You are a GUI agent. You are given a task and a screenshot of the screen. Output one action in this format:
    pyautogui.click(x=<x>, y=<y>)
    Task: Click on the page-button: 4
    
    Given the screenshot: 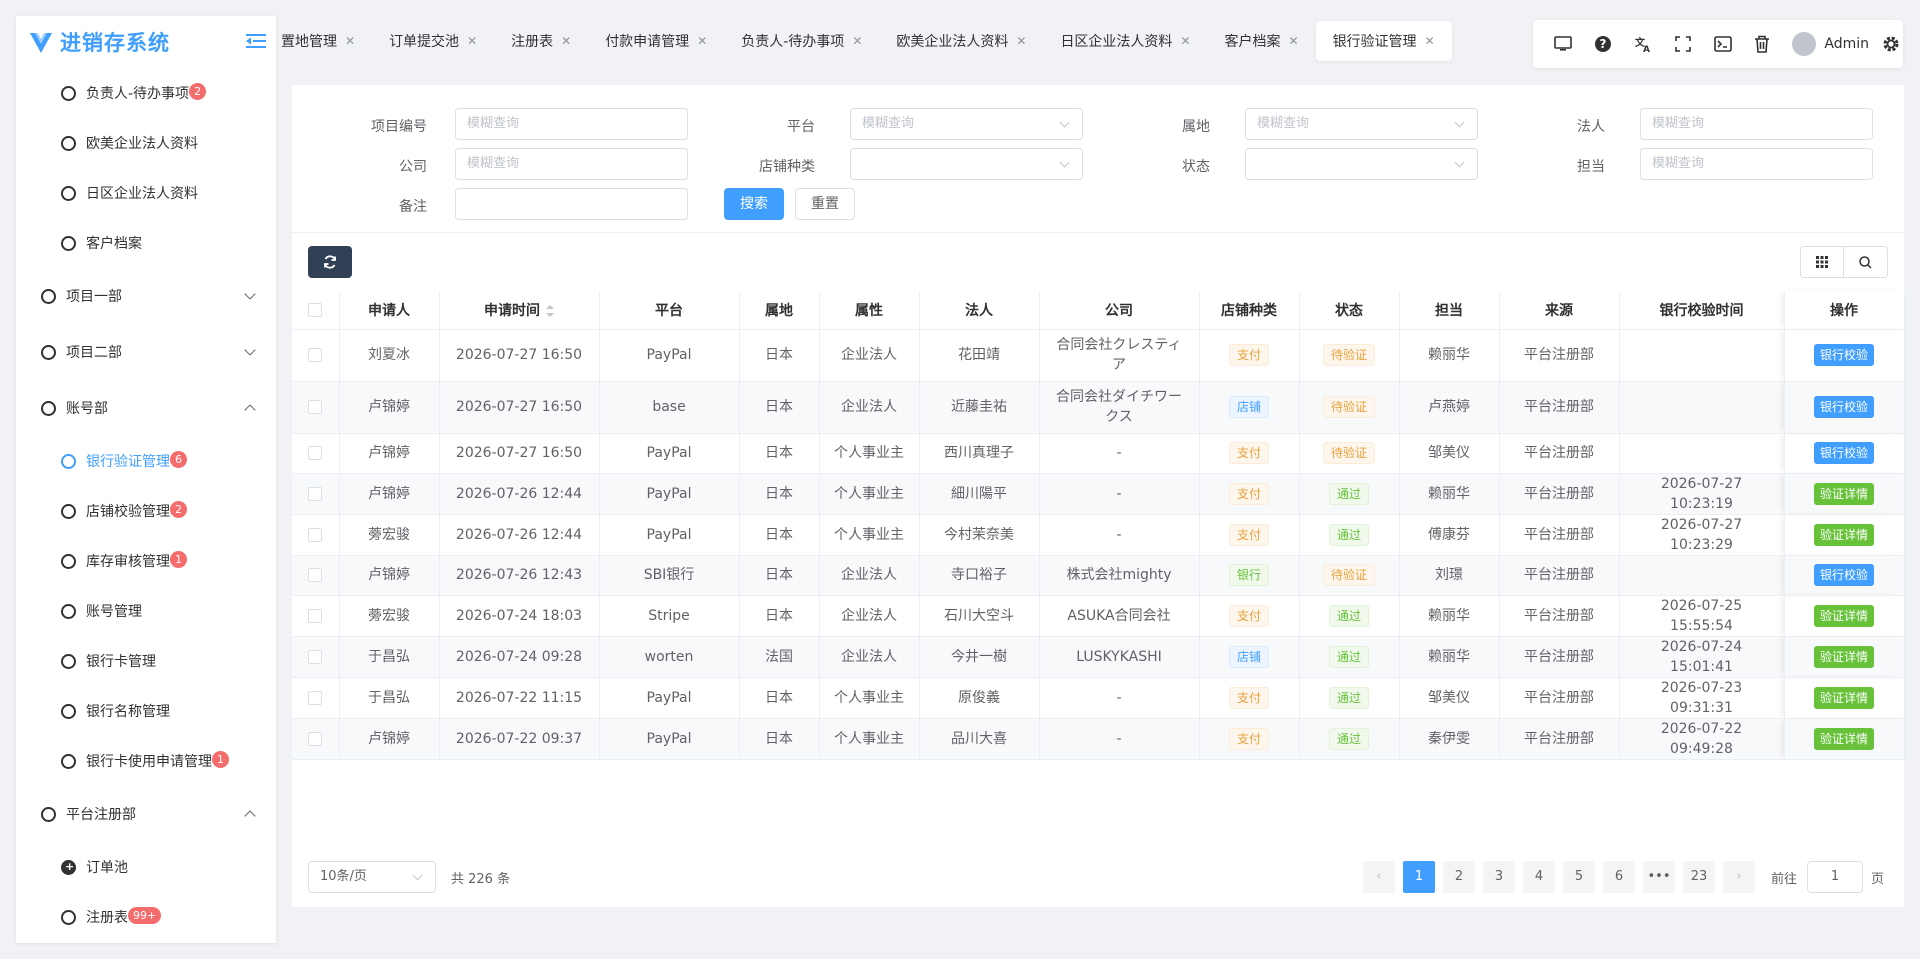 What is the action you would take?
    pyautogui.click(x=1539, y=877)
    